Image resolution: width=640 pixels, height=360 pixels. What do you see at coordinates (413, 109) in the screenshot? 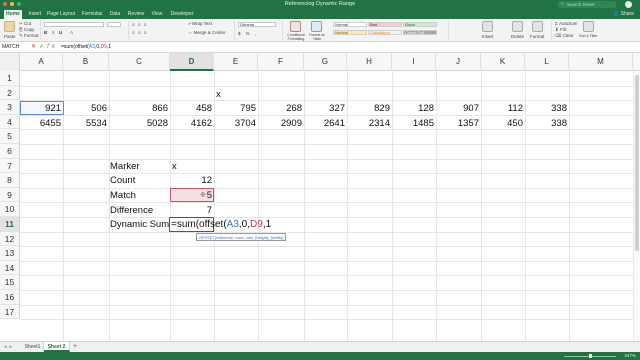
I see `cell-i3: 128` at bounding box center [413, 109].